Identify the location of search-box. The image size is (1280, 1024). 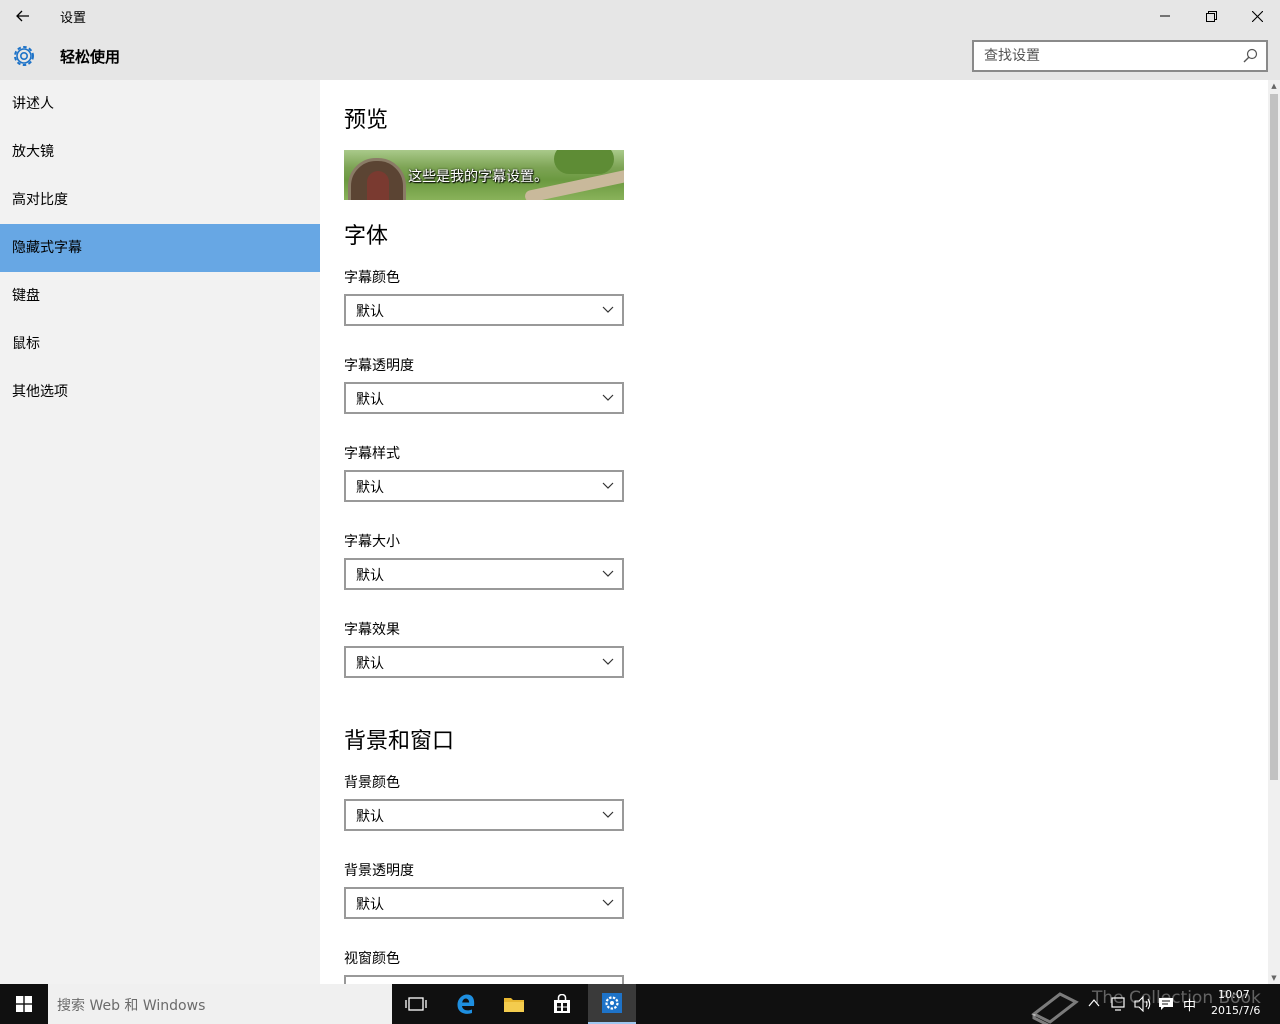
(1120, 56).